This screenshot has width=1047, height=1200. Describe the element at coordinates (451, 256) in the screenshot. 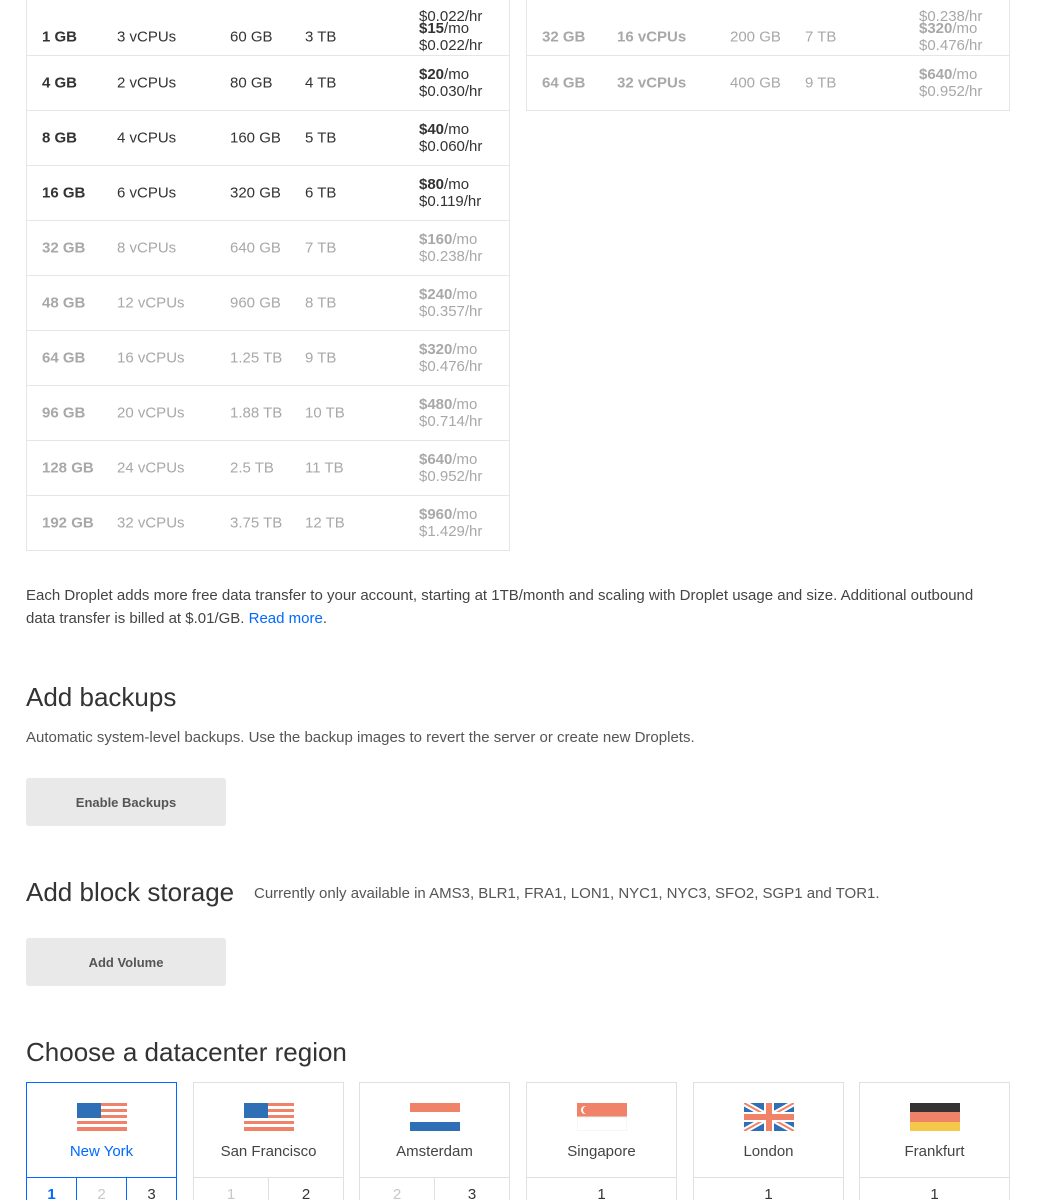

I see `price-hourly: $0.238/hr` at that location.